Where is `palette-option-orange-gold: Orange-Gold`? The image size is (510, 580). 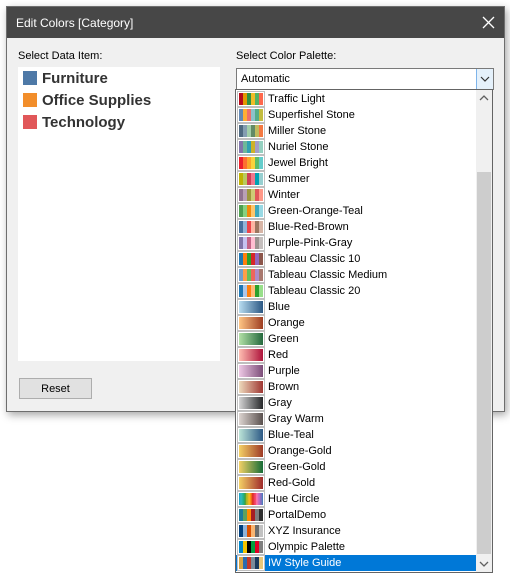 palette-option-orange-gold: Orange-Gold is located at coordinates (356, 451).